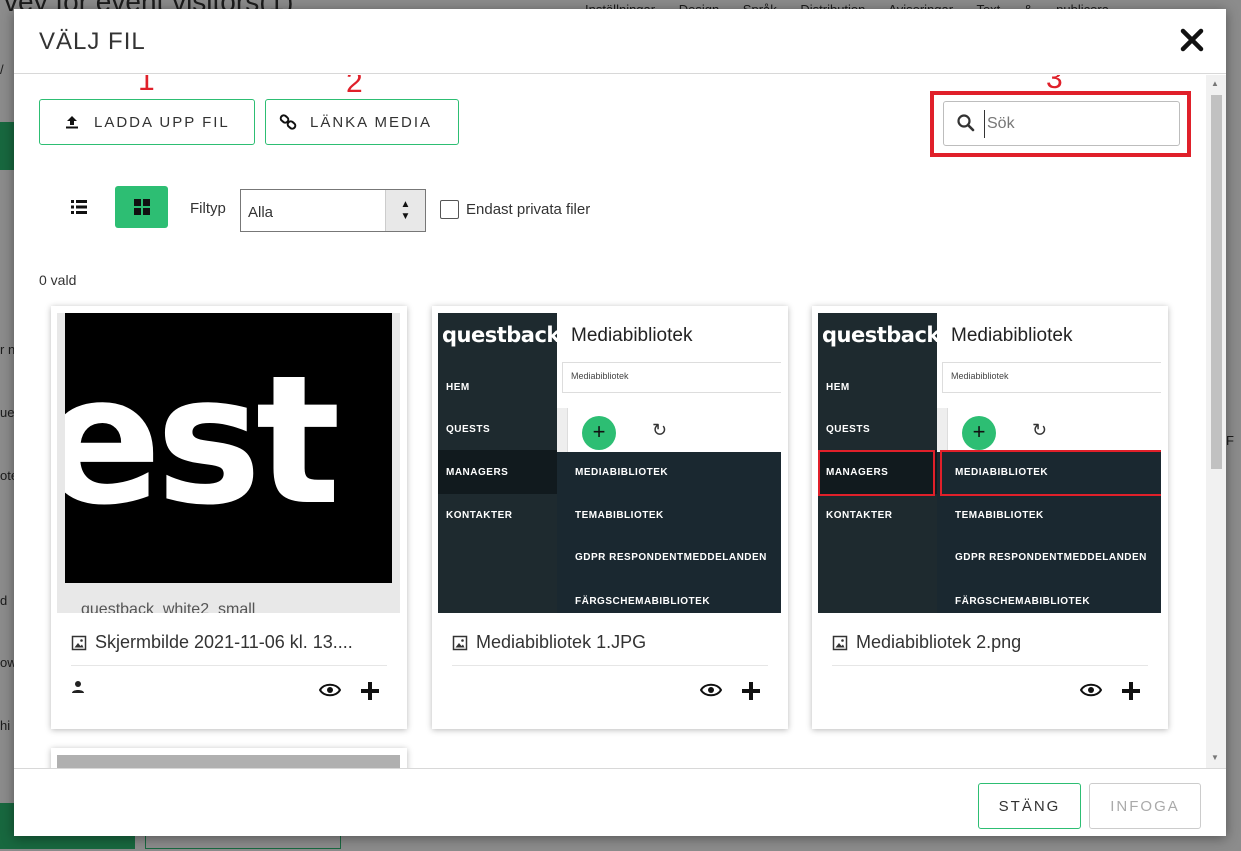 Image resolution: width=1241 pixels, height=851 pixels. I want to click on link-media-label: LÄNKA MEDIA, so click(371, 122).